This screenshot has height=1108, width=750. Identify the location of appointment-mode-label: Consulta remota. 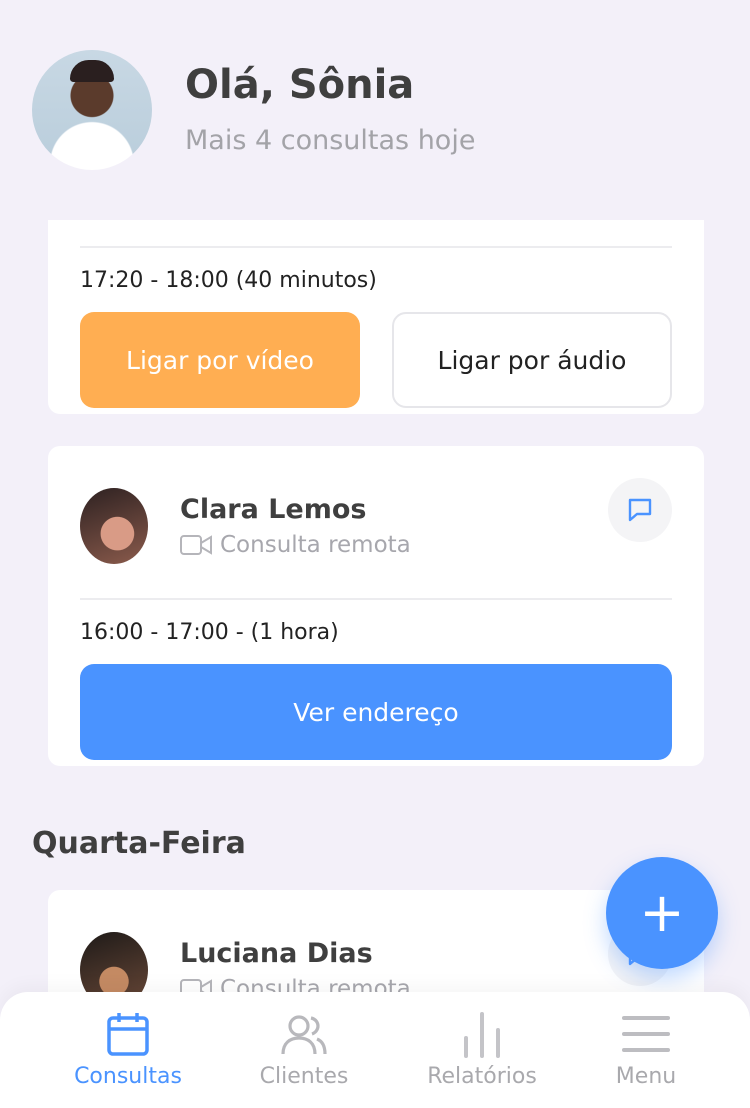
(315, 545).